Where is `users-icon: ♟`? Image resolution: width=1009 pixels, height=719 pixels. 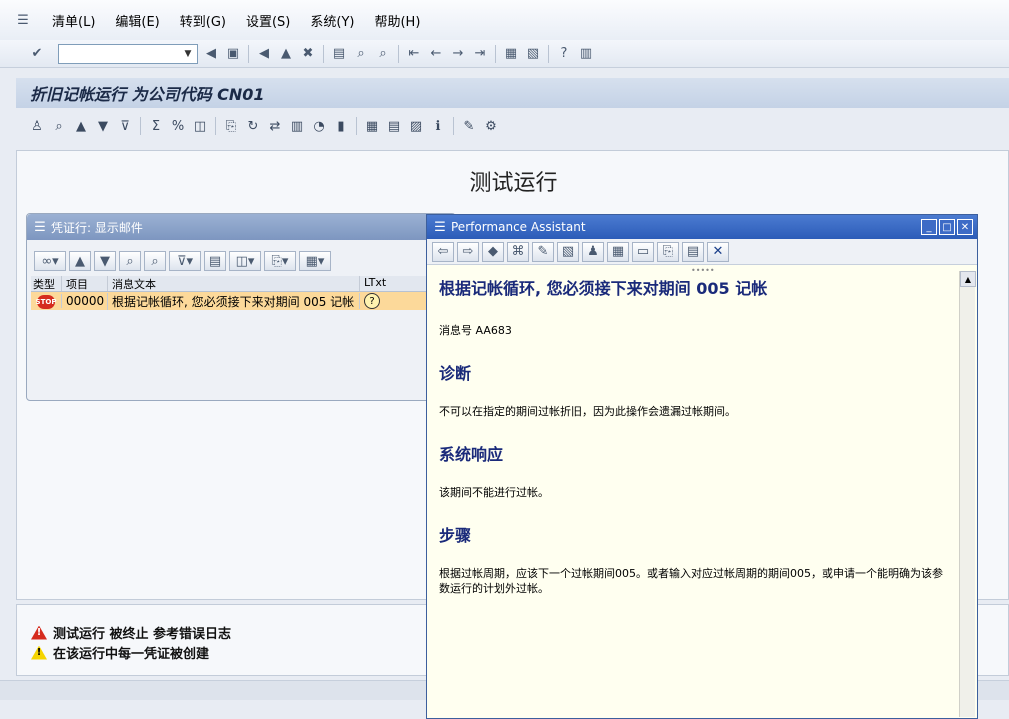
users-icon: ♟ is located at coordinates (593, 251).